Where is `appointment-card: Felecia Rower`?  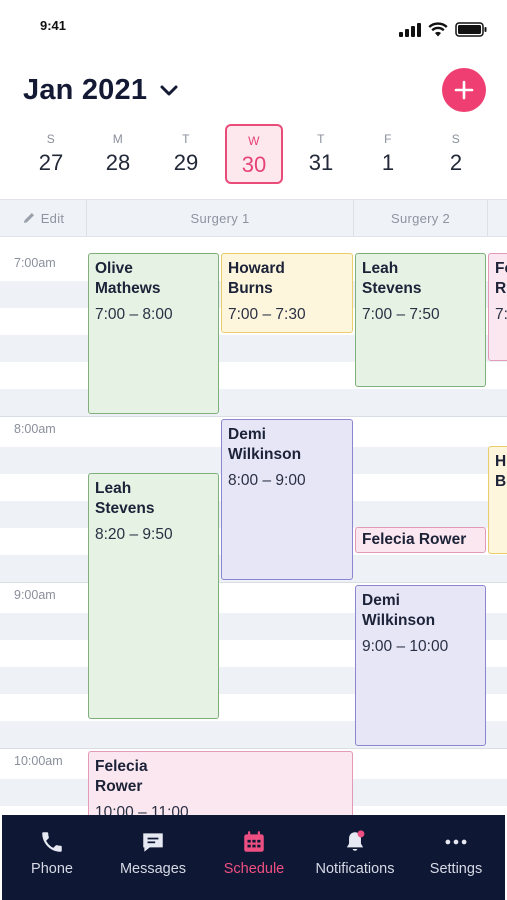
appointment-card: Felecia Rower is located at coordinates (420, 540).